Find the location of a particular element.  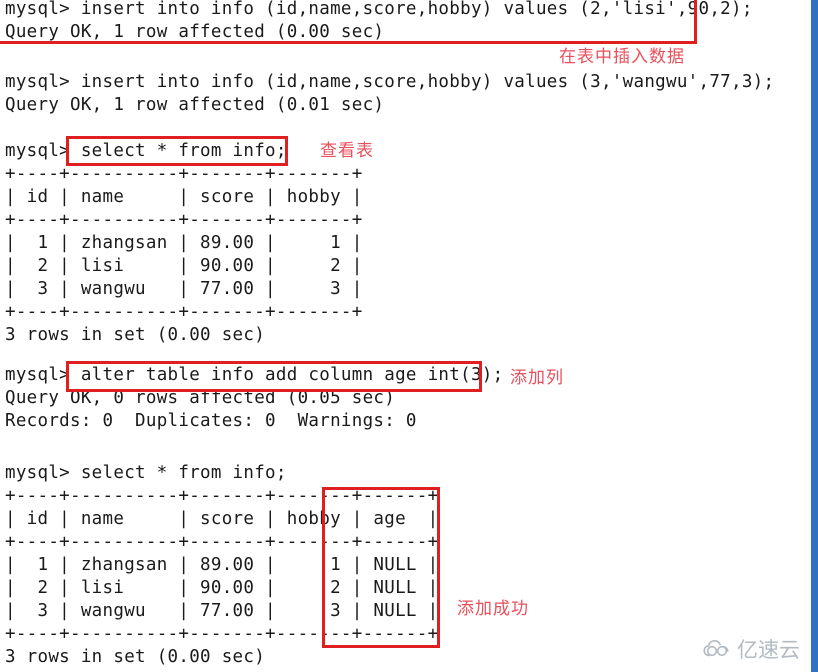

annotation-add-success: 添加成功 is located at coordinates (493, 609).